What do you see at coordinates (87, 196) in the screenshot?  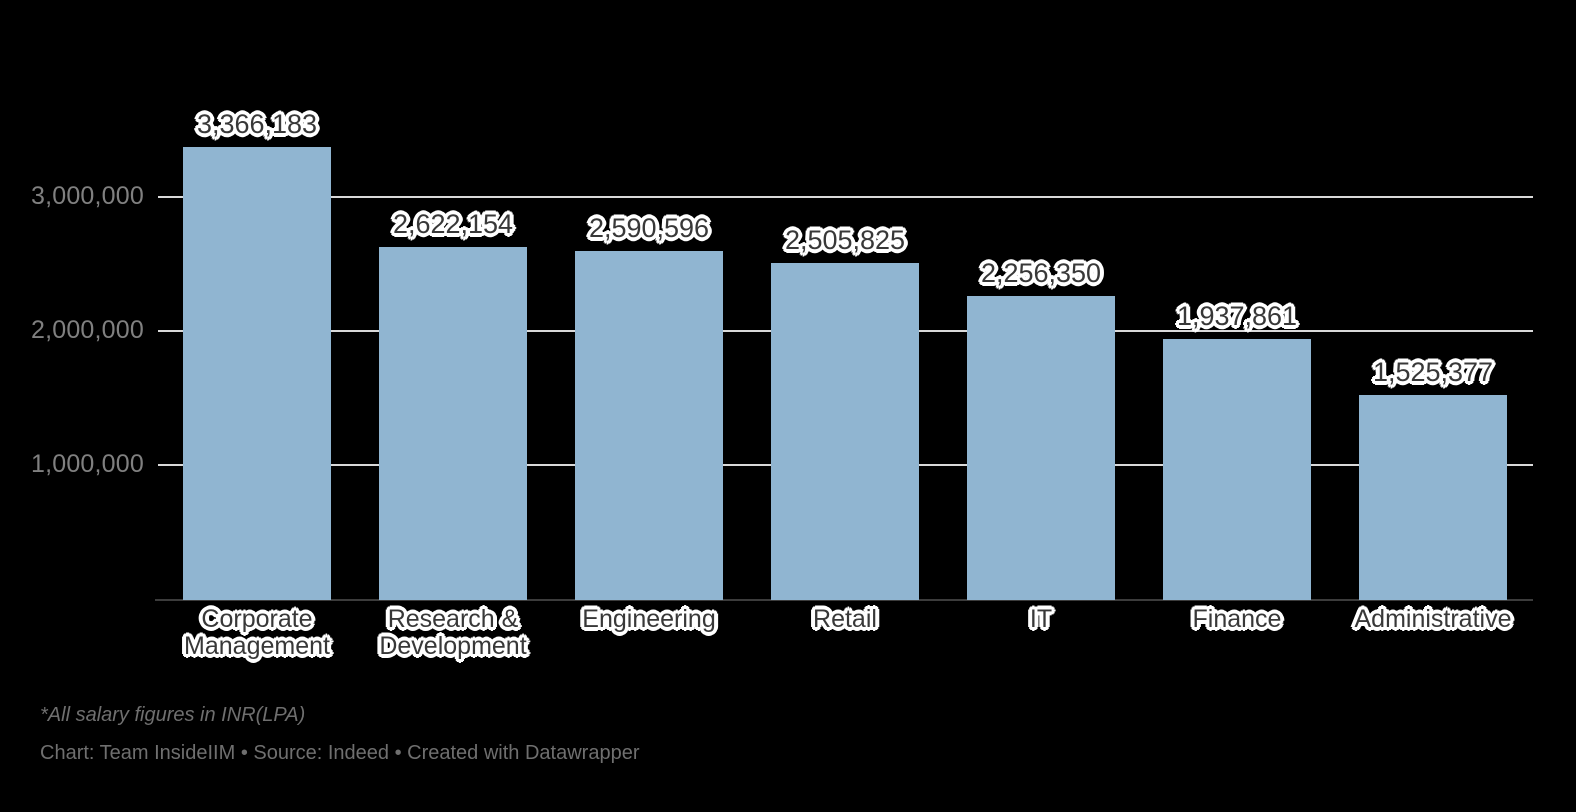 I see `ytick-label: 3,000,000` at bounding box center [87, 196].